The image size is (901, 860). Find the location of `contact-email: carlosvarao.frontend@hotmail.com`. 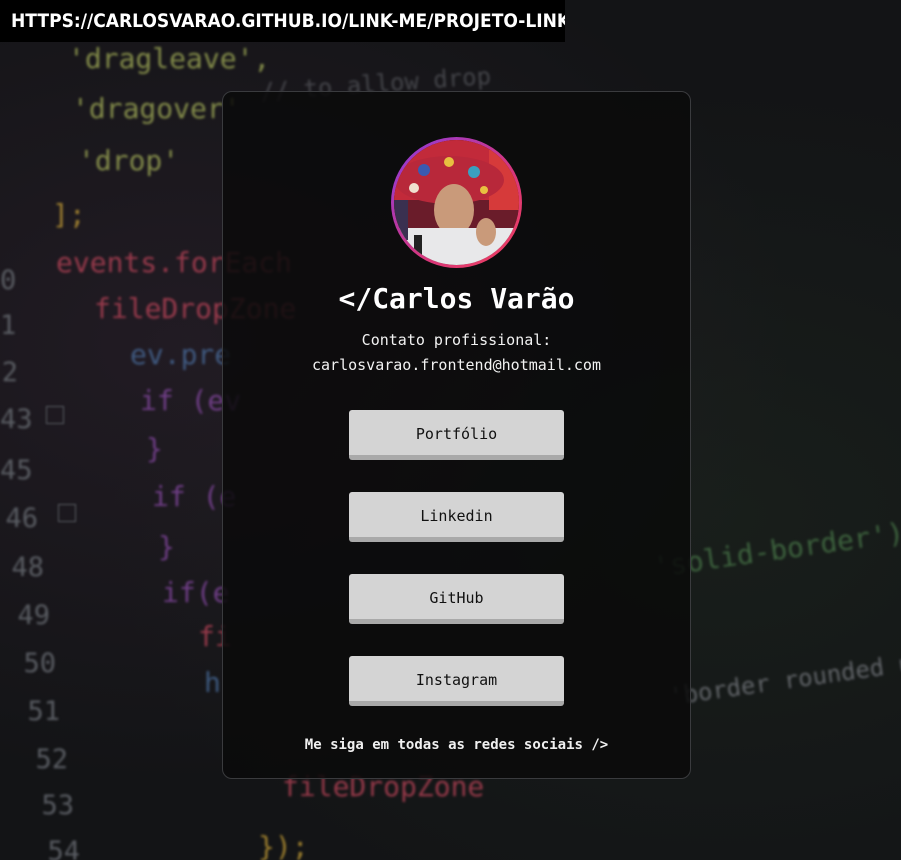

contact-email: carlosvarao.frontend@hotmail.com is located at coordinates (456, 365).